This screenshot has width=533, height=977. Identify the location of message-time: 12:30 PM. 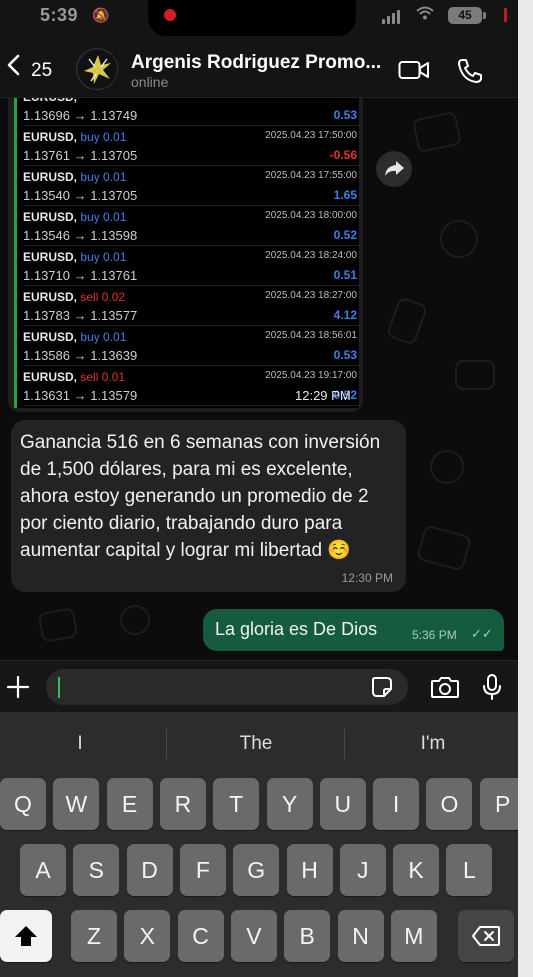
(367, 578).